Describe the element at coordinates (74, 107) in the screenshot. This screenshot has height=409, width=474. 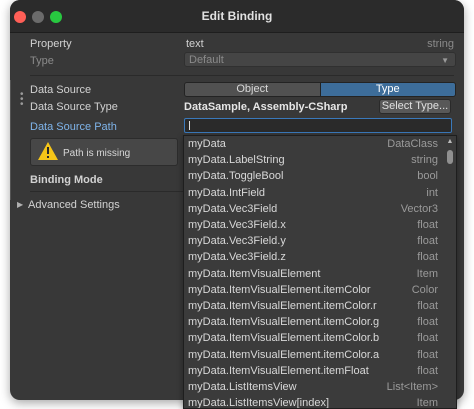
I see `data-source-type-label: Data Source Type` at that location.